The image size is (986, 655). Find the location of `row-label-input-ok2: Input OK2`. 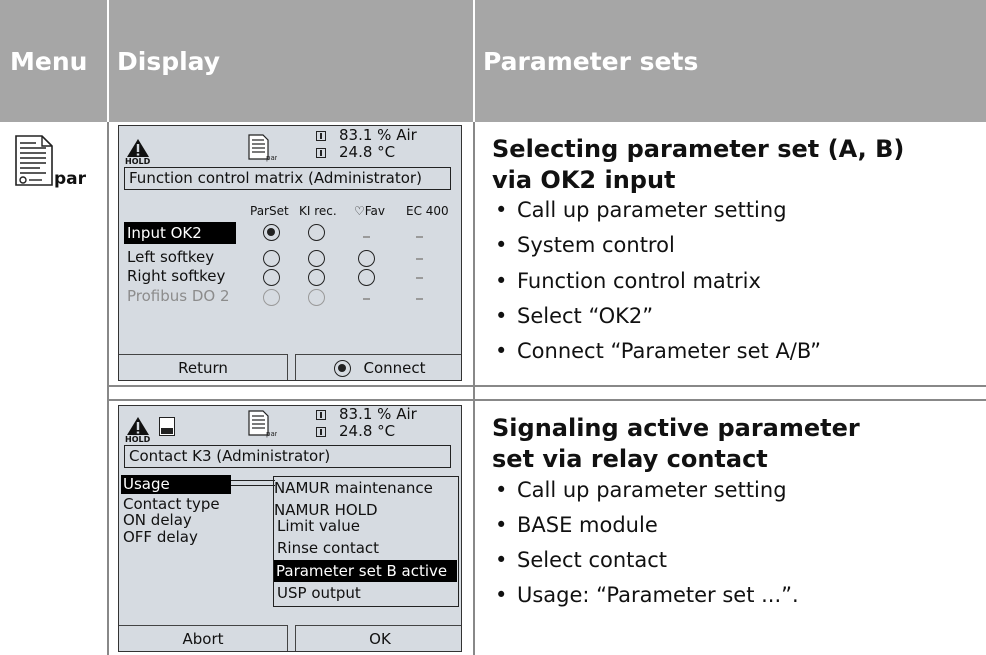

row-label-input-ok2: Input OK2 is located at coordinates (180, 233).